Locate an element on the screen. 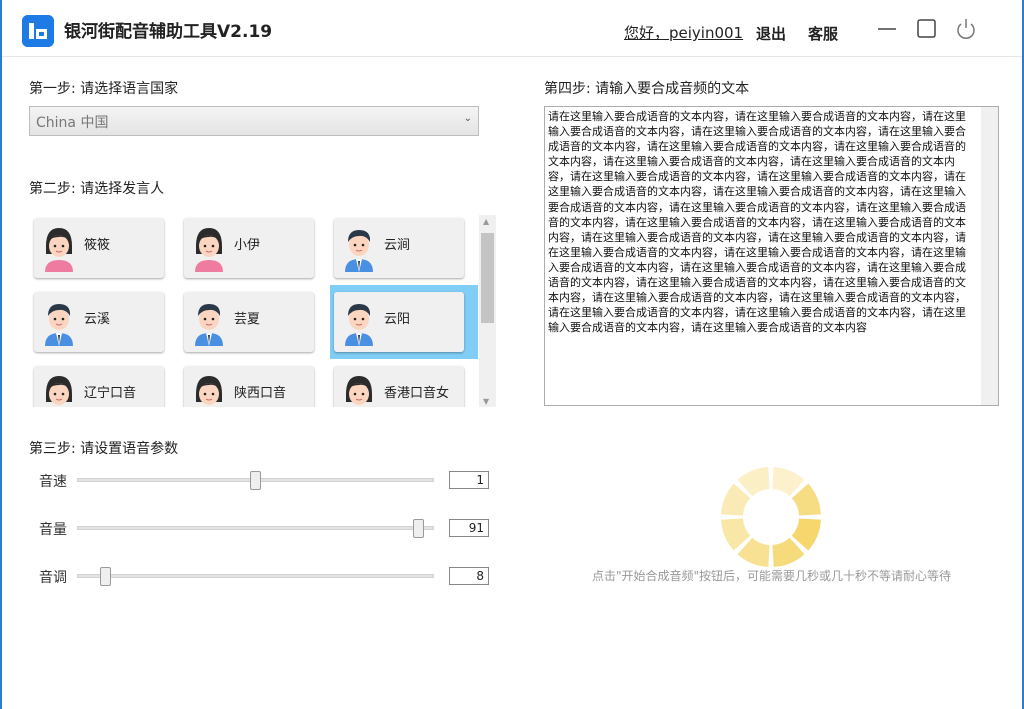 Image resolution: width=1024 pixels, height=709 pixels. customer-service-button: 客服 is located at coordinates (823, 33).